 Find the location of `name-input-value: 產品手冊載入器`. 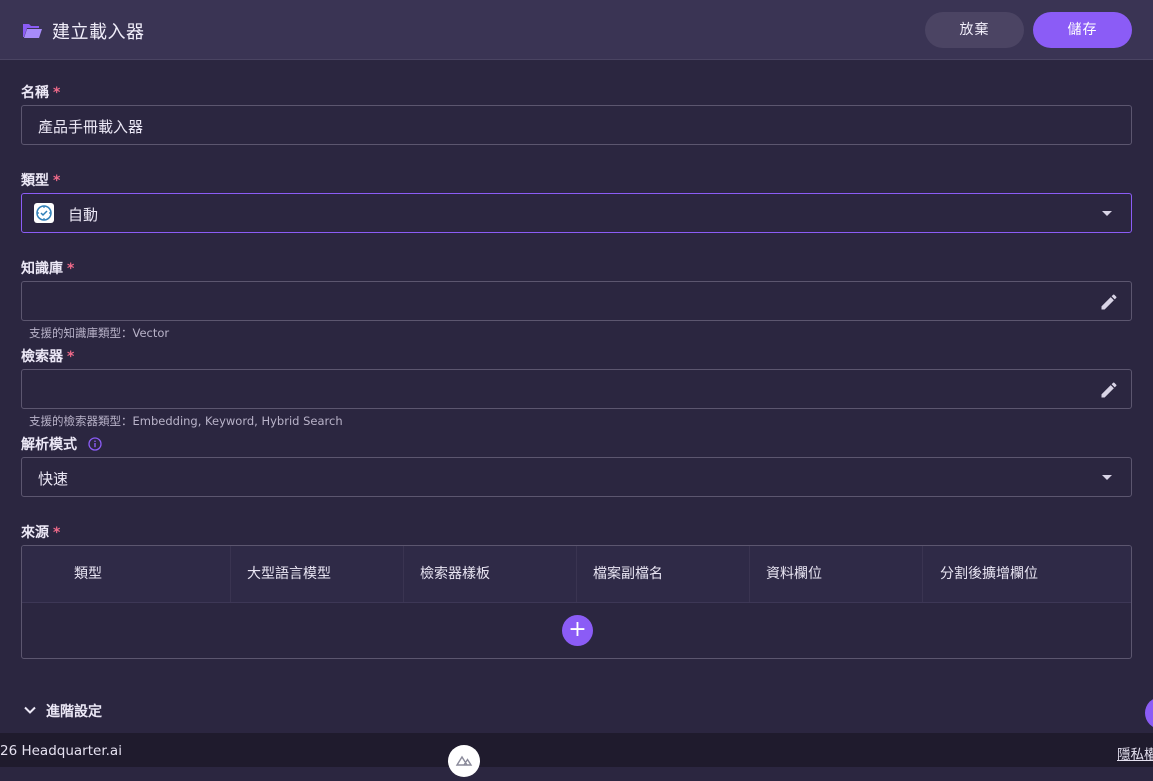

name-input-value: 產品手冊載入器 is located at coordinates (91, 127).